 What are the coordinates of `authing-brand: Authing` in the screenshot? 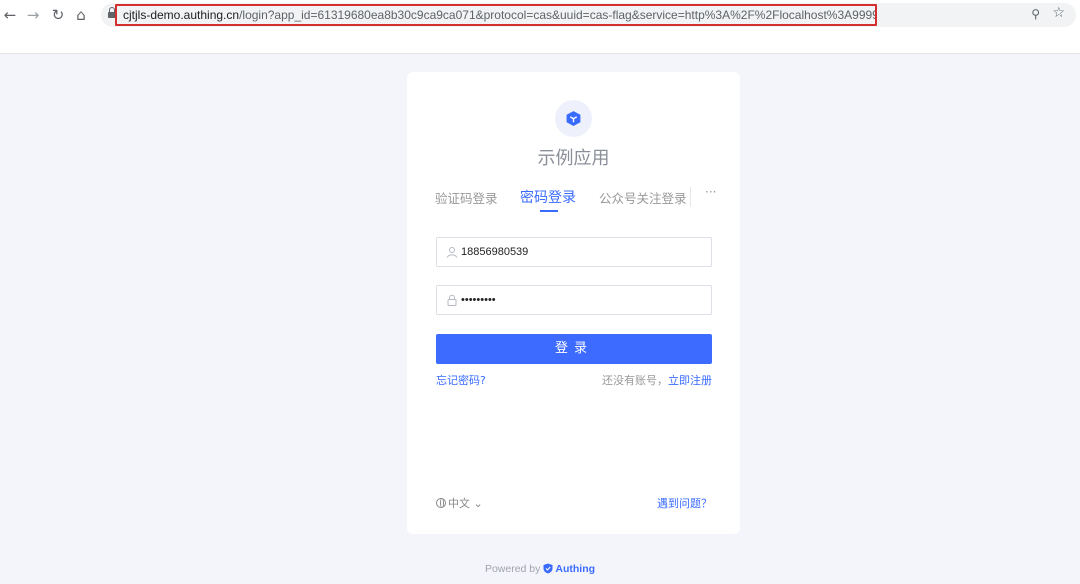 It's located at (575, 569).